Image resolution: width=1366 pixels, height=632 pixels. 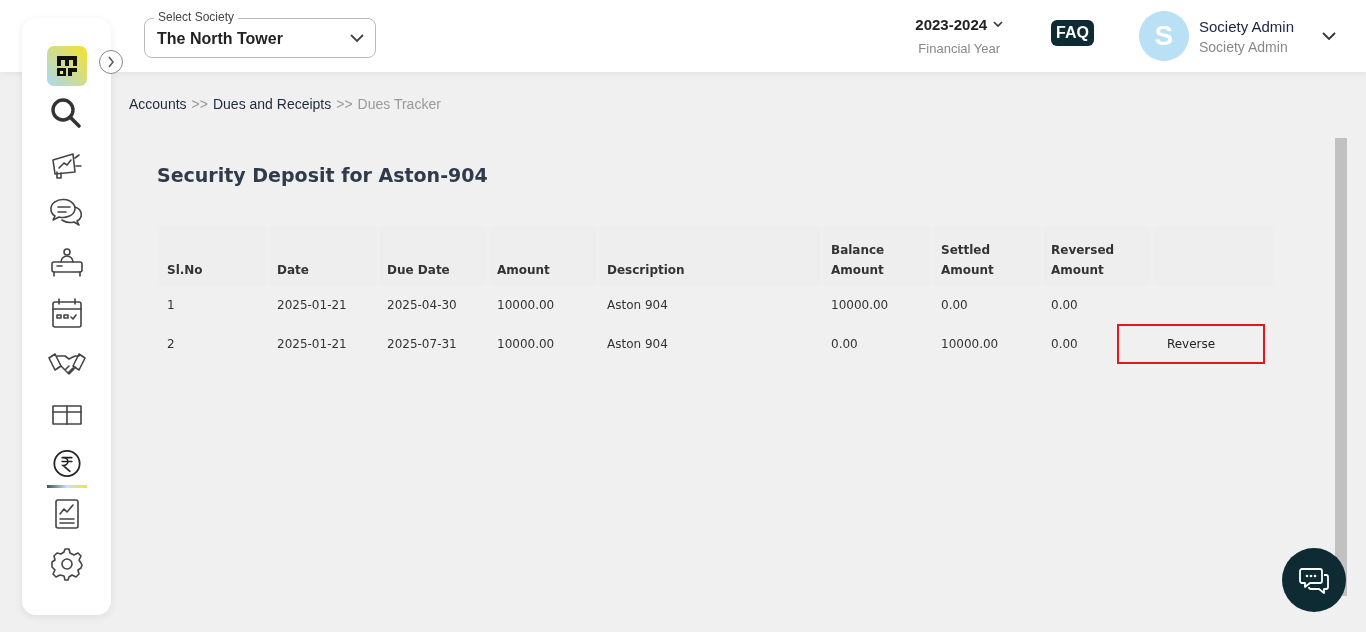 What do you see at coordinates (1243, 46) in the screenshot?
I see `user-role: Society Admin` at bounding box center [1243, 46].